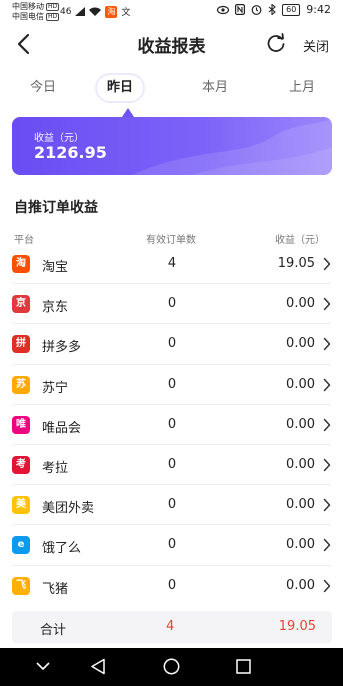 The height and width of the screenshot is (686, 343). Describe the element at coordinates (291, 9) in the screenshot. I see `battery-icon: 60` at that location.